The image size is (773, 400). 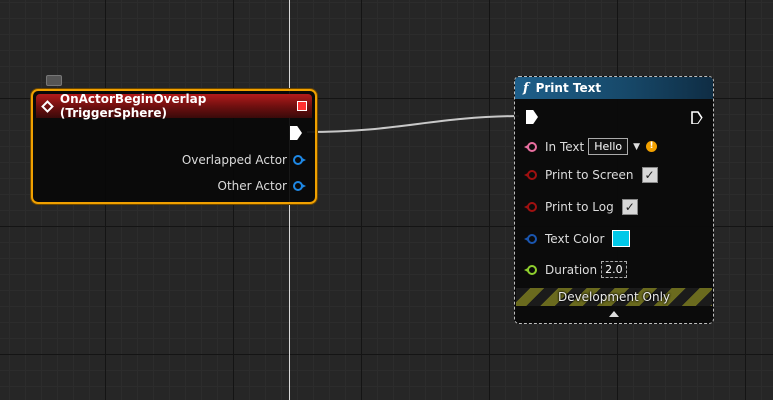 What do you see at coordinates (133, 106) in the screenshot?
I see `event-node-title: OnActorBeginOverlap (TriggerSphere)` at bounding box center [133, 106].